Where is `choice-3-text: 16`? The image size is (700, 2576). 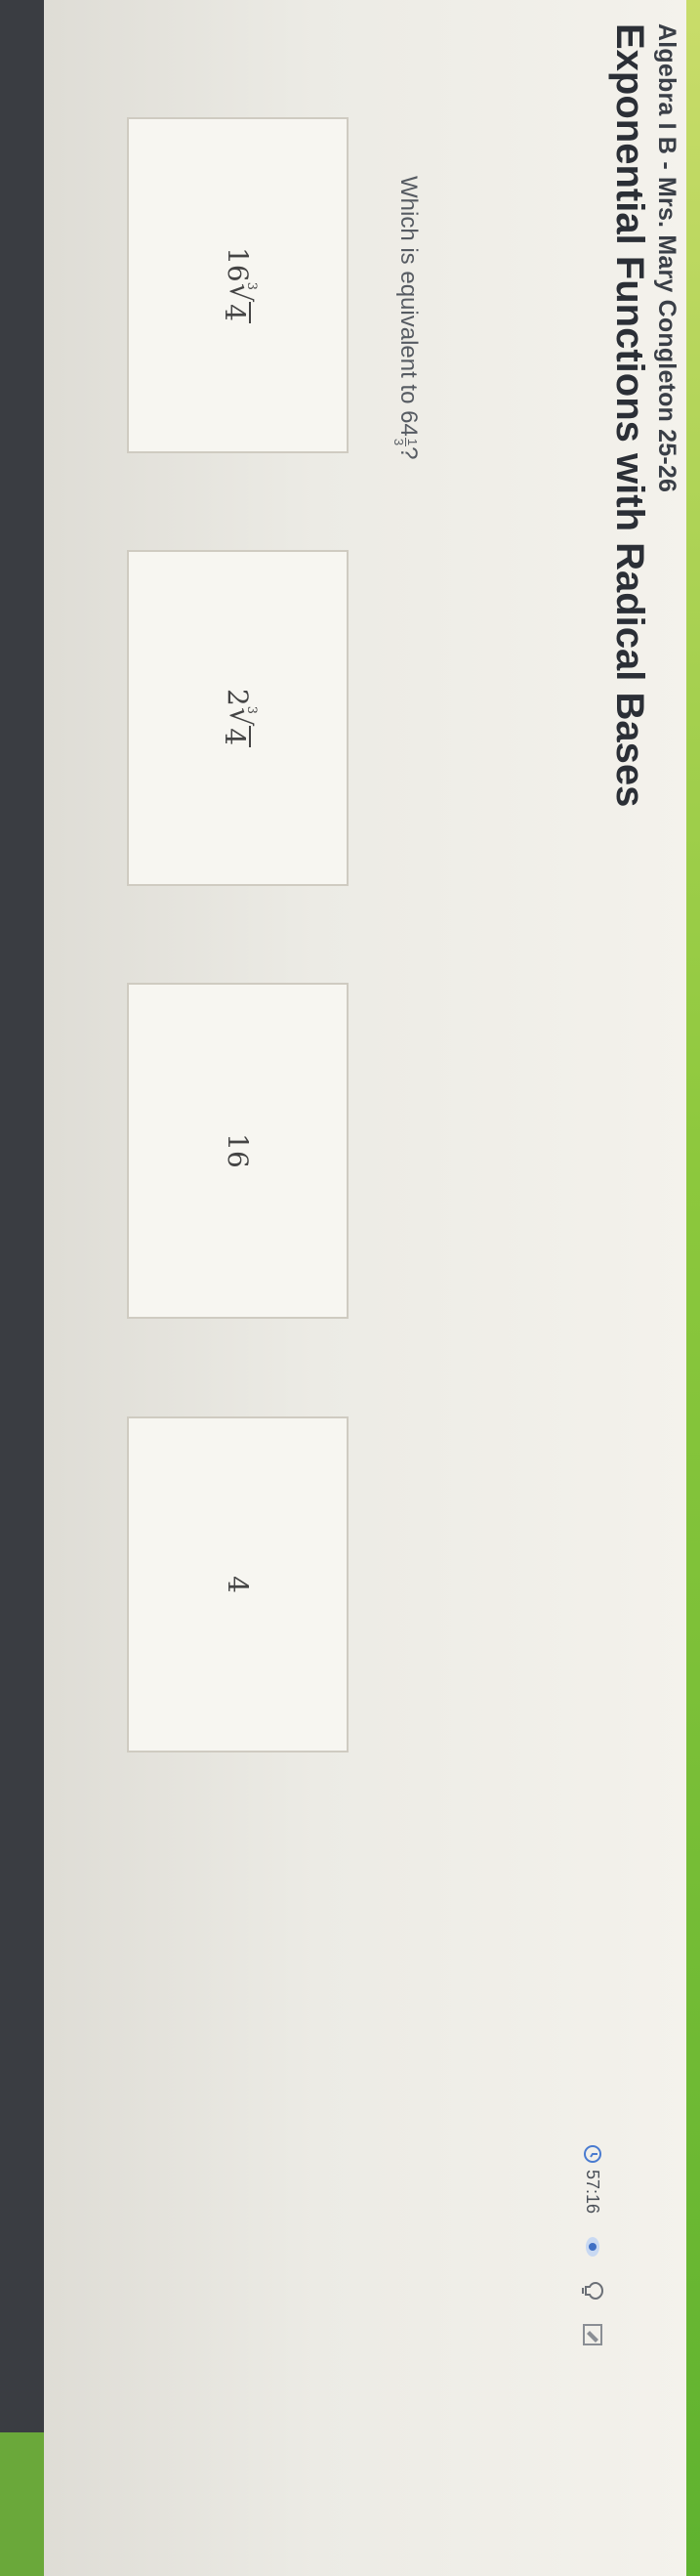 choice-3-text: 16 is located at coordinates (238, 1150).